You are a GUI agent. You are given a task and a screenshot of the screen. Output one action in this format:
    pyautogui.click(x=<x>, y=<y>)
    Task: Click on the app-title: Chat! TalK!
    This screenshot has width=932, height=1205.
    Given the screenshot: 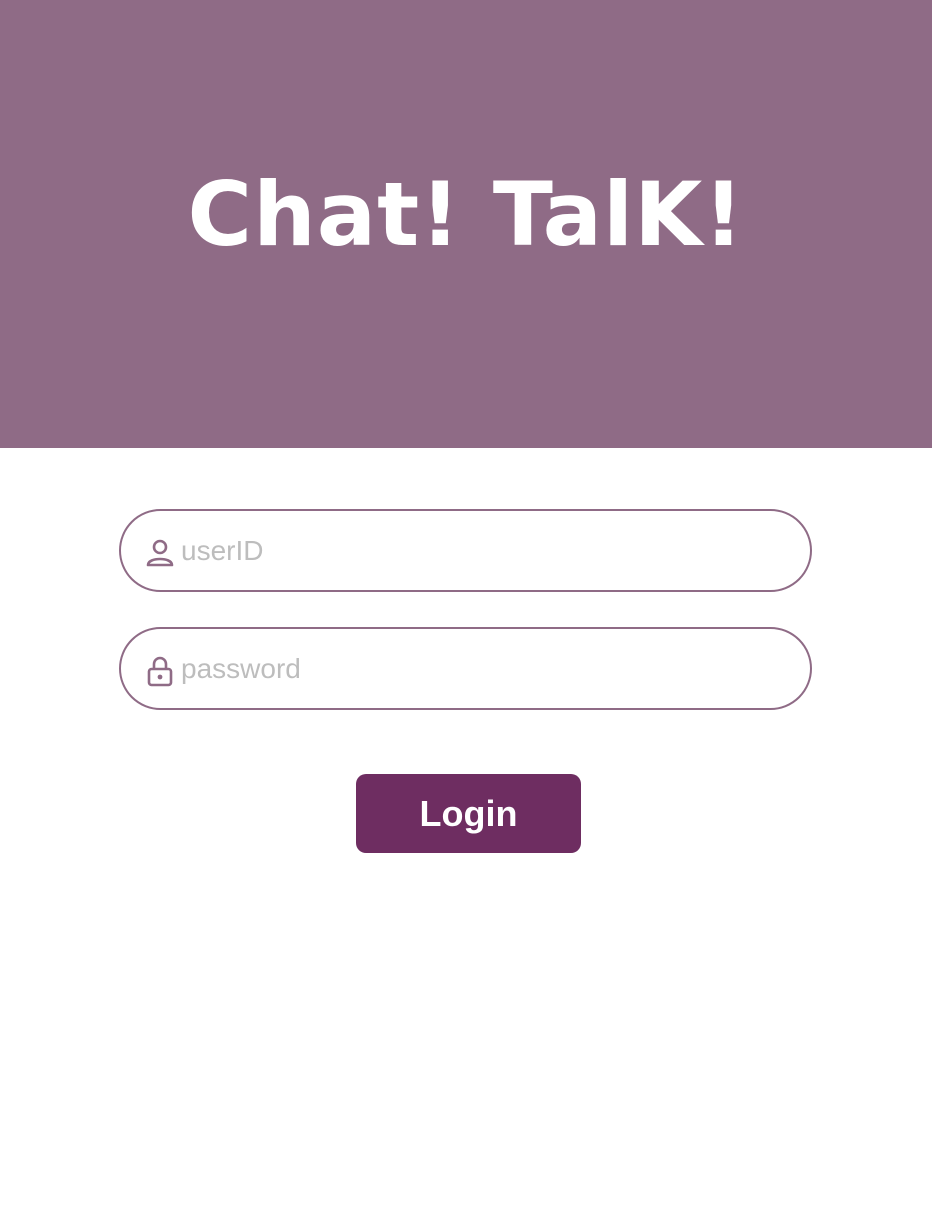 What is the action you would take?
    pyautogui.click(x=466, y=214)
    